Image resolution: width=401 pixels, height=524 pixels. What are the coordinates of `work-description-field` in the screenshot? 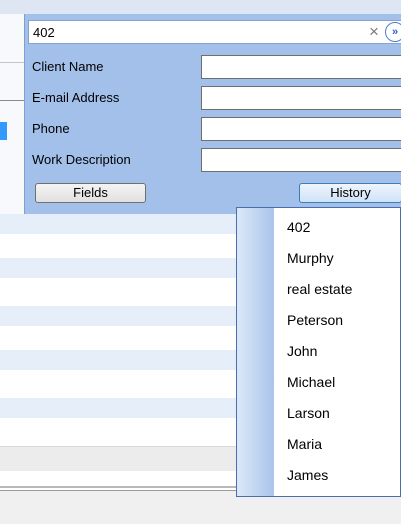 It's located at (301, 160).